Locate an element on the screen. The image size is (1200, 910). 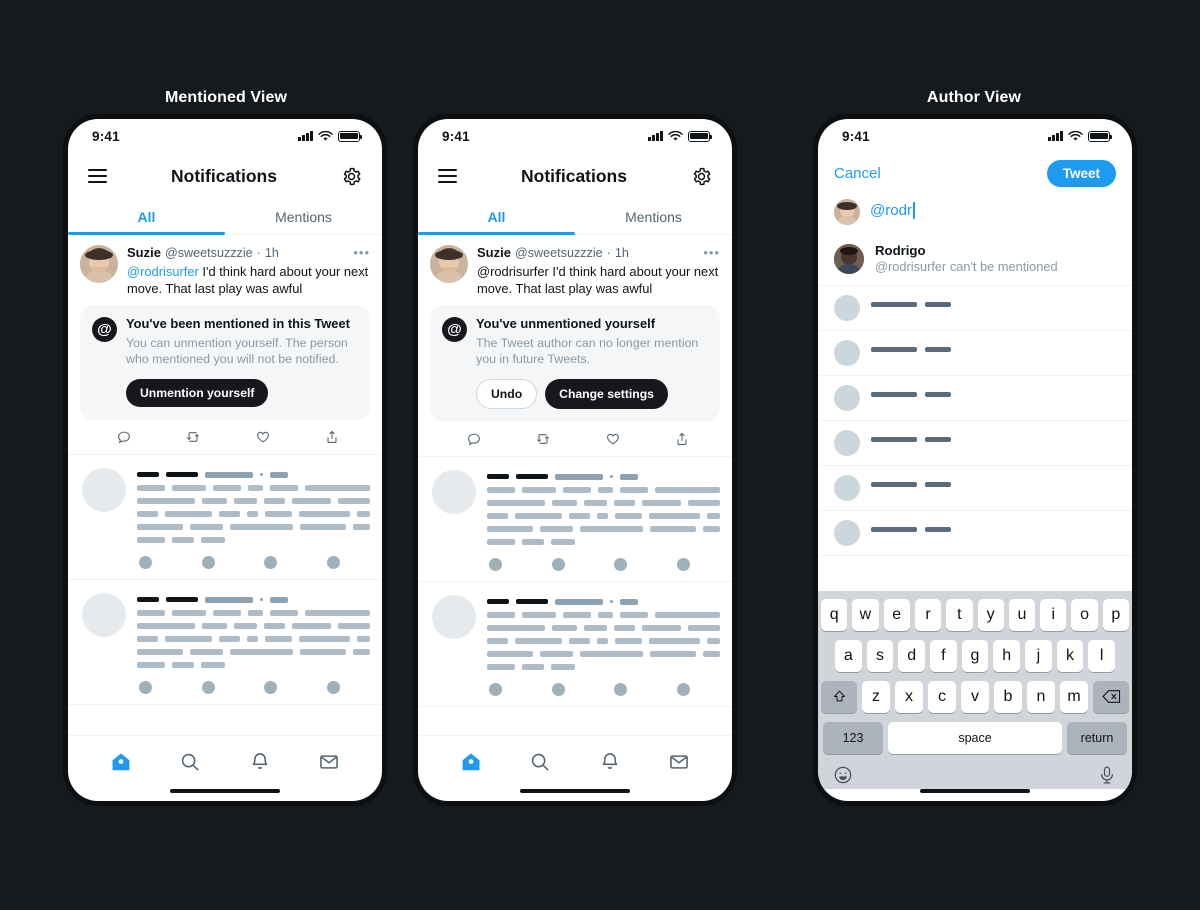
key-u: u is located at coordinates (1022, 614).